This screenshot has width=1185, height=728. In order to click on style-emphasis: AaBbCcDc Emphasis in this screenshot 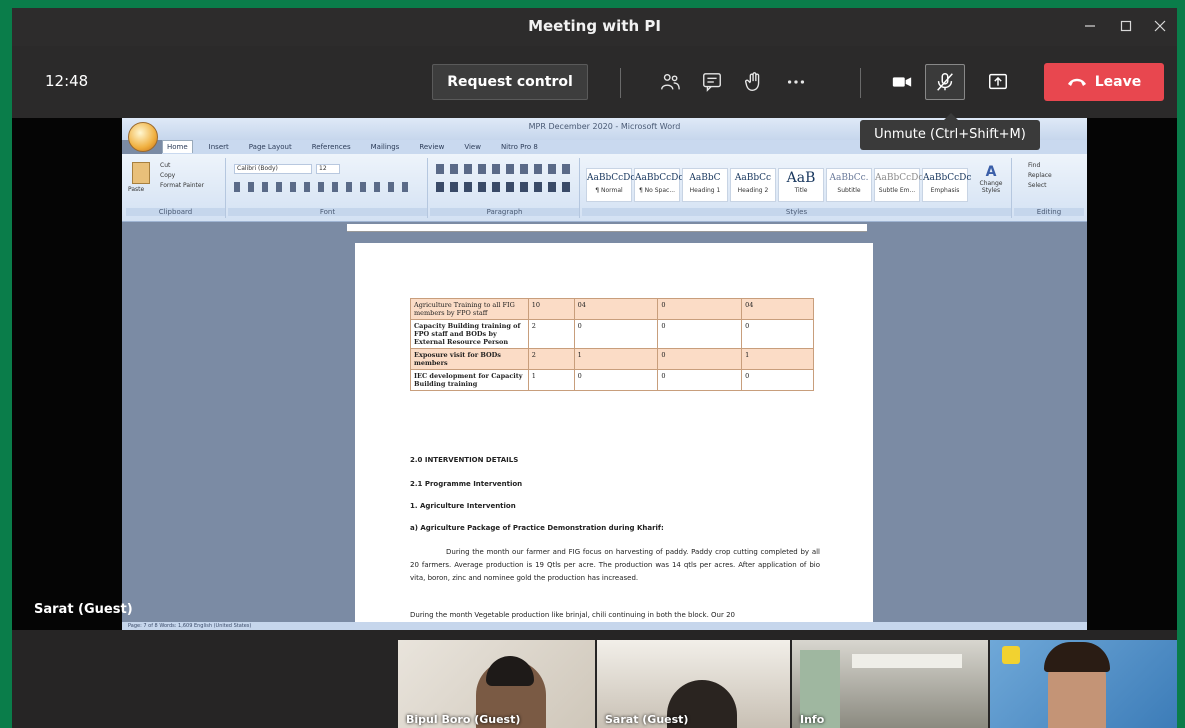, I will do `click(946, 185)`.